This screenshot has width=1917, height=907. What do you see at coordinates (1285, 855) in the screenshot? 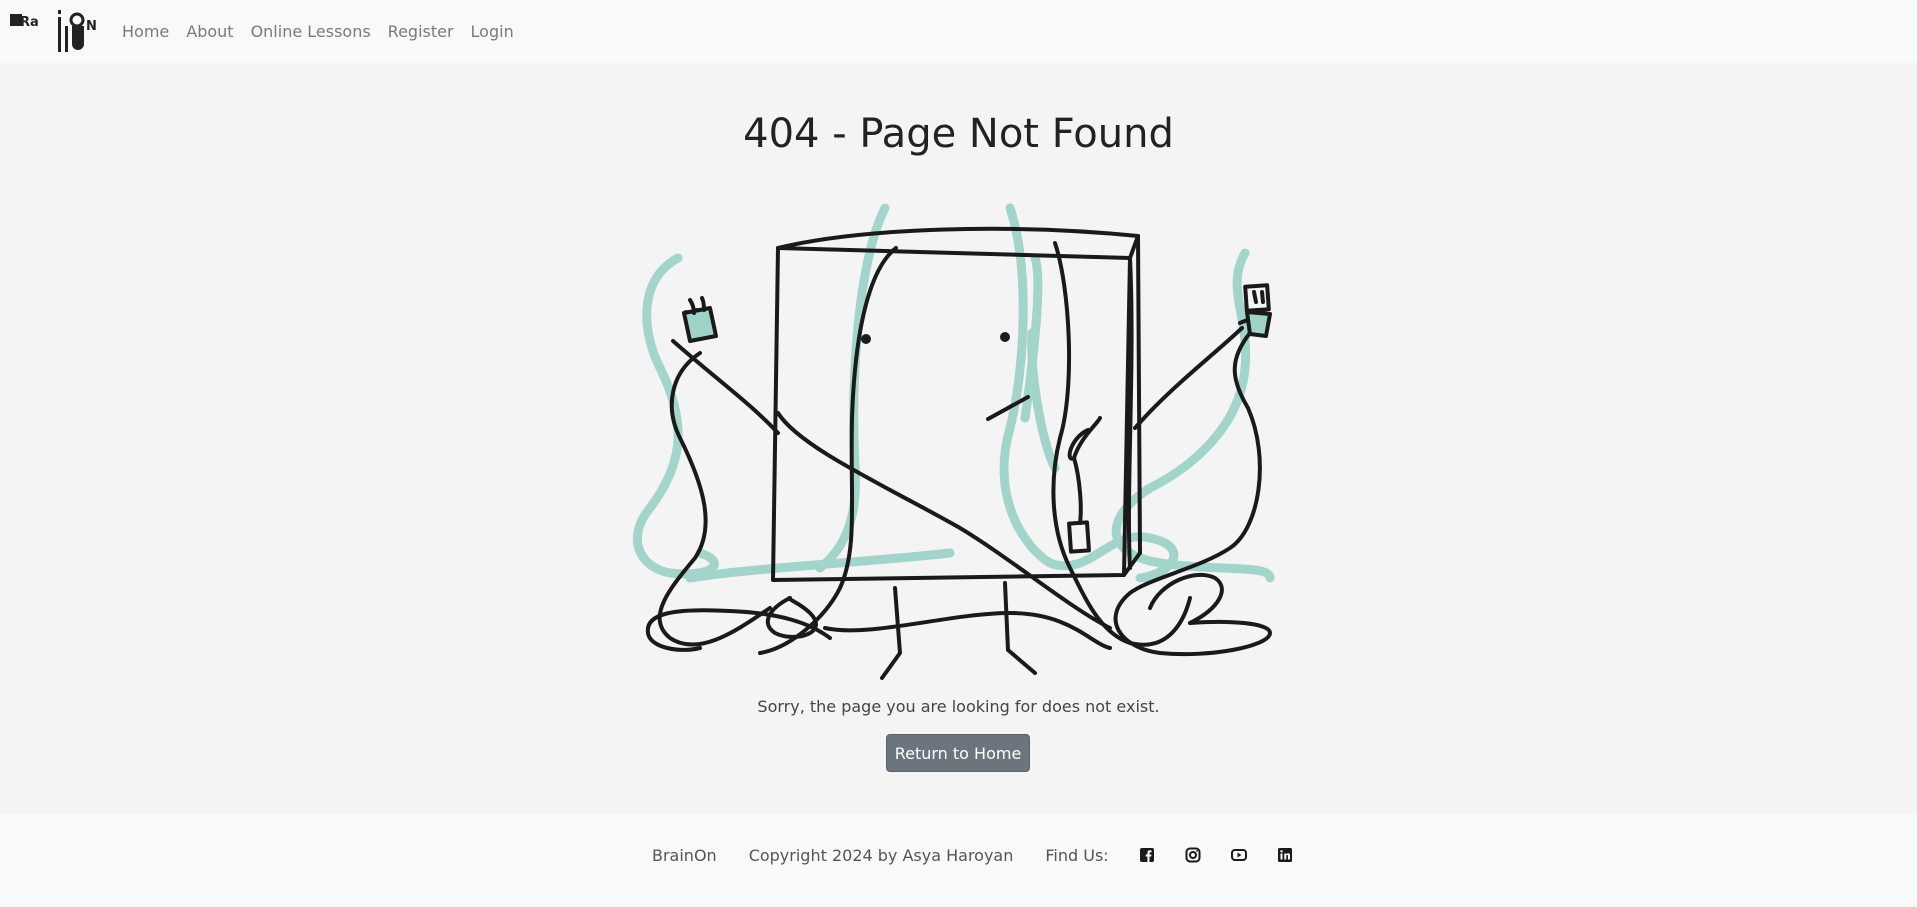
I see `linkedin-icon` at bounding box center [1285, 855].